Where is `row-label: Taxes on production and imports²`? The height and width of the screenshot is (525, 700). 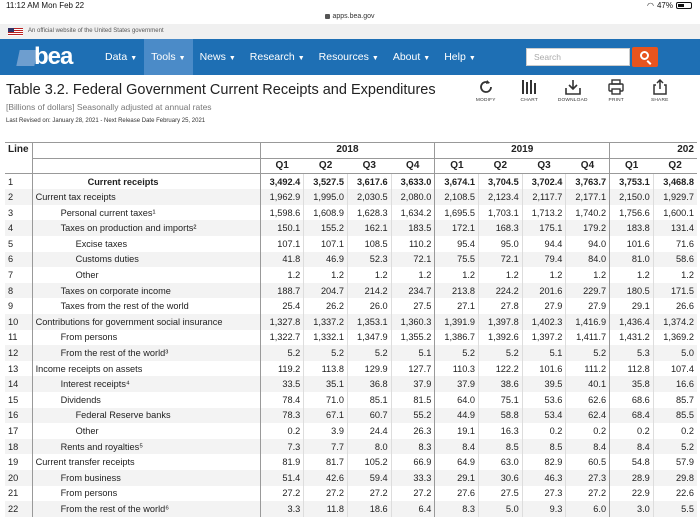
row-label: Taxes on production and imports² is located at coordinates (146, 228).